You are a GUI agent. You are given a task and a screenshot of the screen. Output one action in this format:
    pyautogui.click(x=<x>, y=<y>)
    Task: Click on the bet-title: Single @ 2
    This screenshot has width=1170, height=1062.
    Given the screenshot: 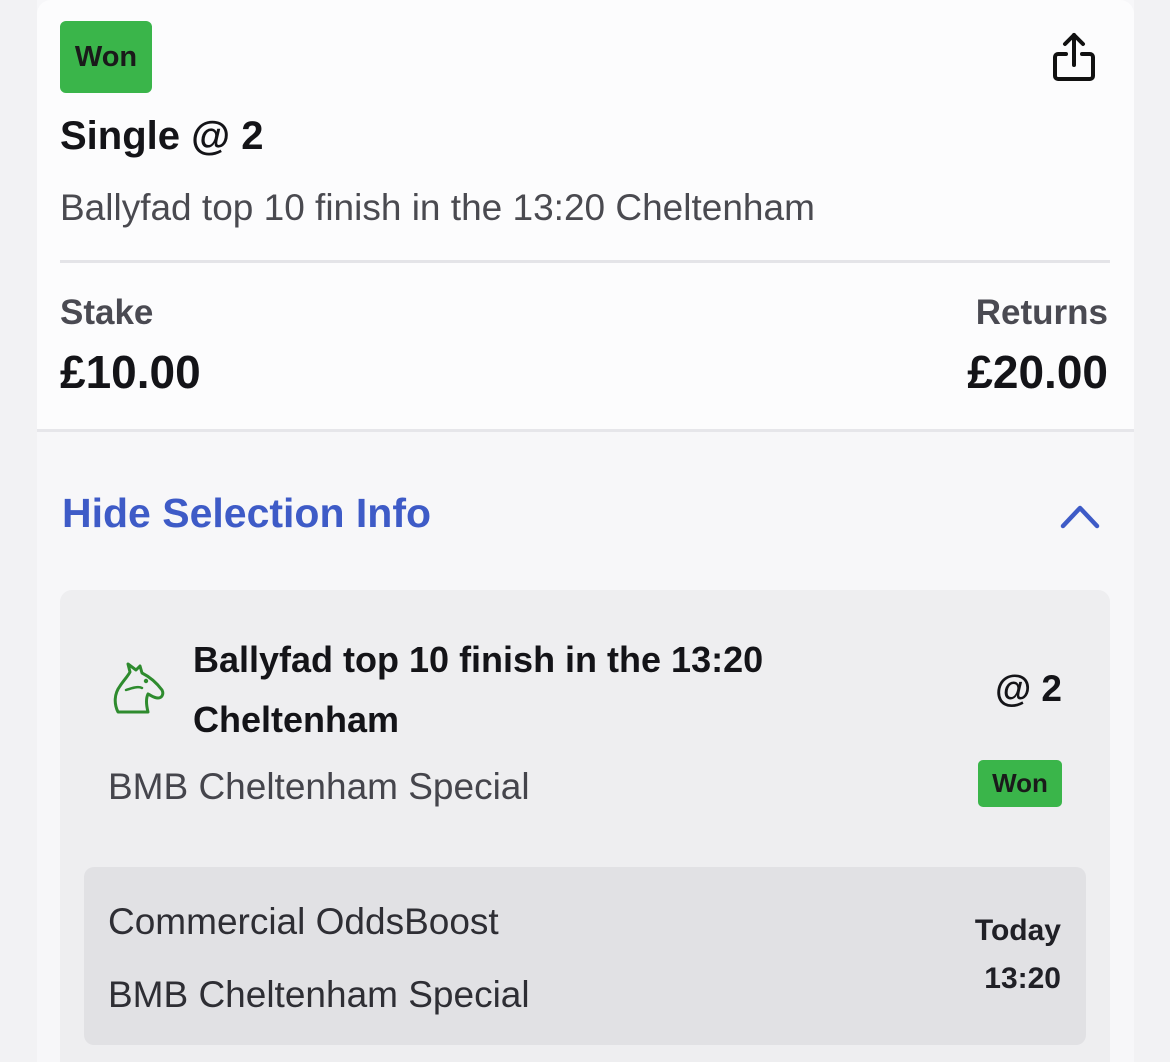 What is the action you would take?
    pyautogui.click(x=162, y=136)
    